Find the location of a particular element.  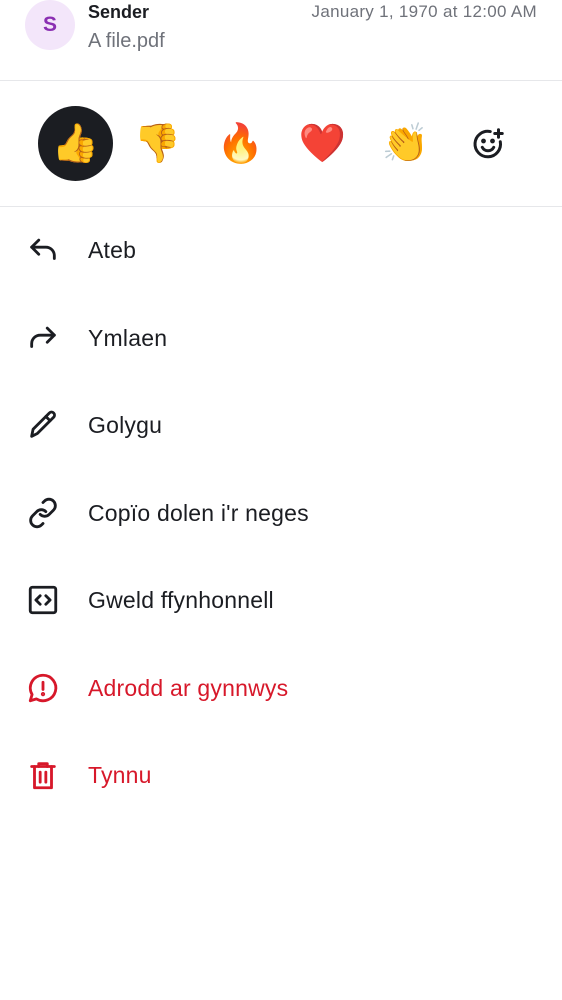

fire-icon: 🔥 is located at coordinates (240, 143).